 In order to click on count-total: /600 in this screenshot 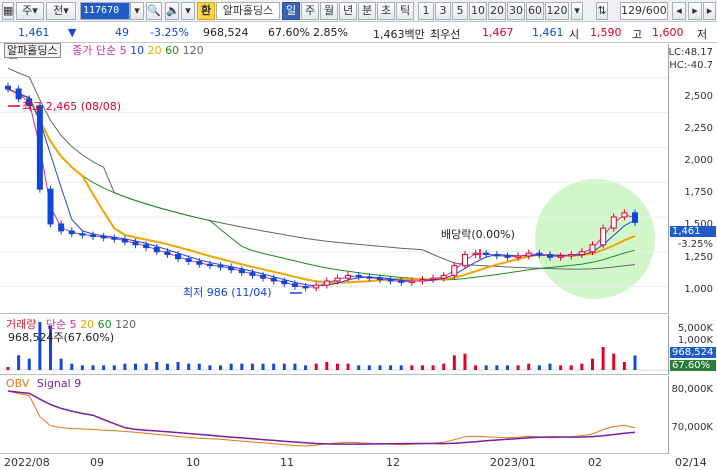, I will do `click(654, 10)`.